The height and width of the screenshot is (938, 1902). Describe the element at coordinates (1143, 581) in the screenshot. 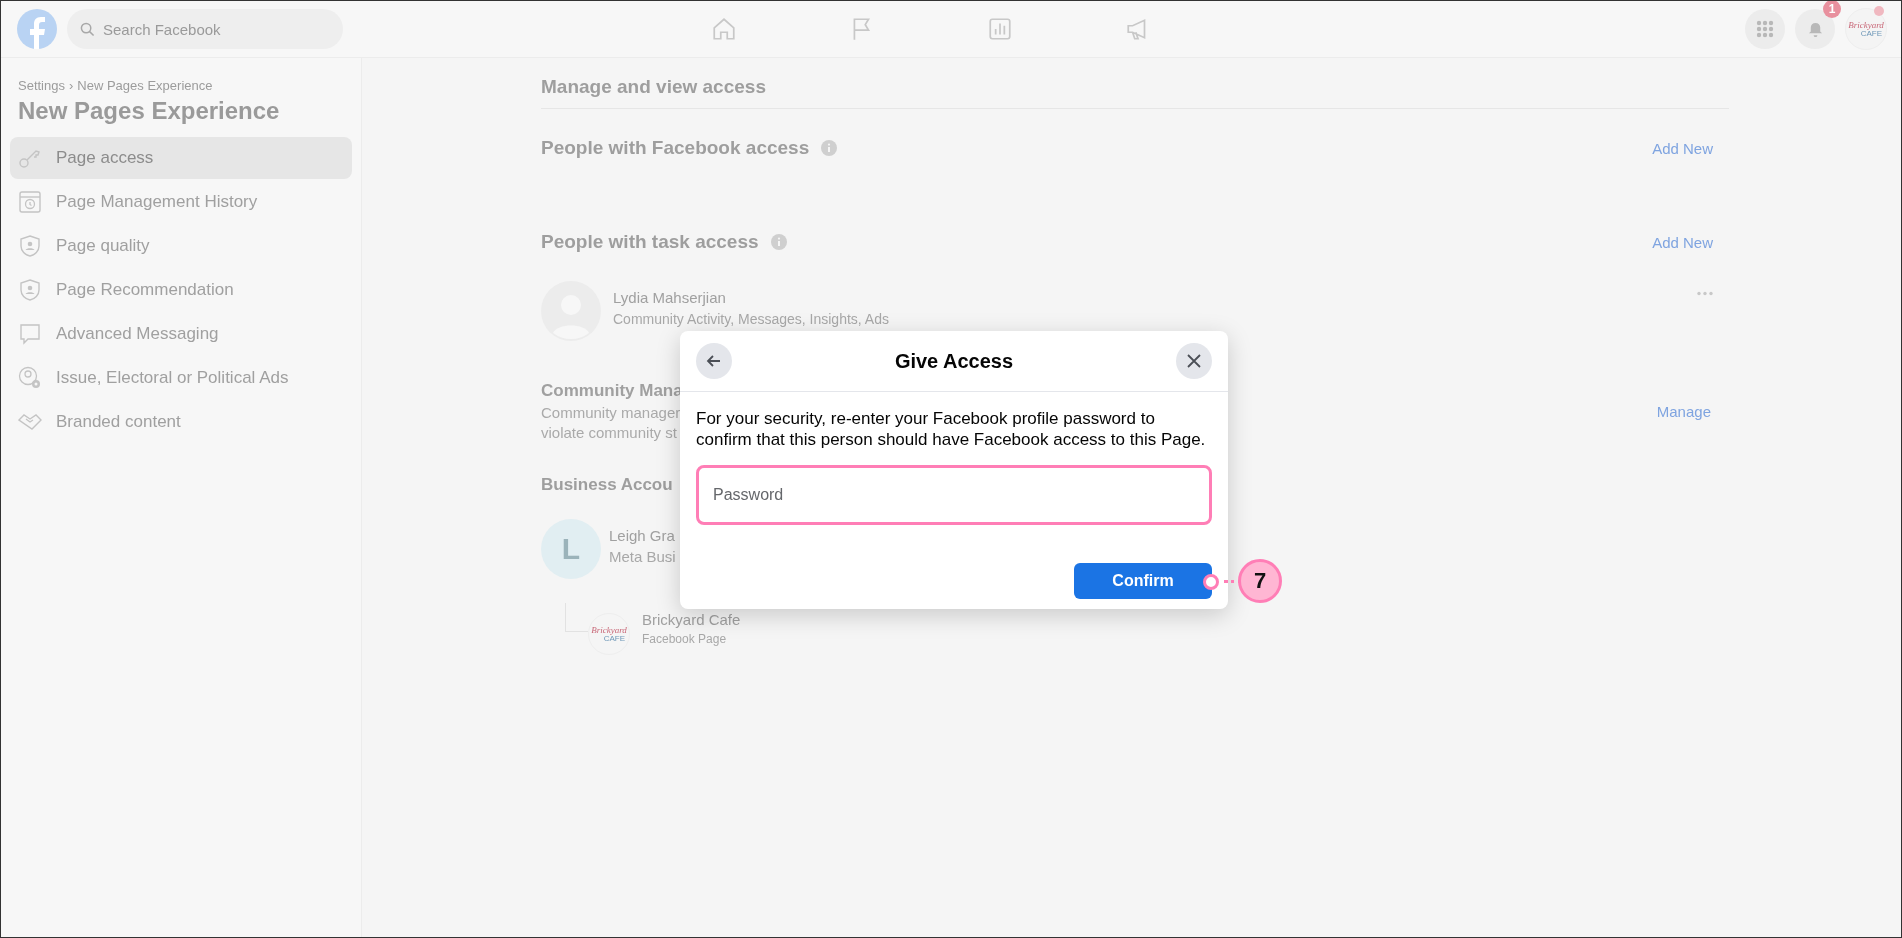

I see `confirm-button: Confirm` at that location.